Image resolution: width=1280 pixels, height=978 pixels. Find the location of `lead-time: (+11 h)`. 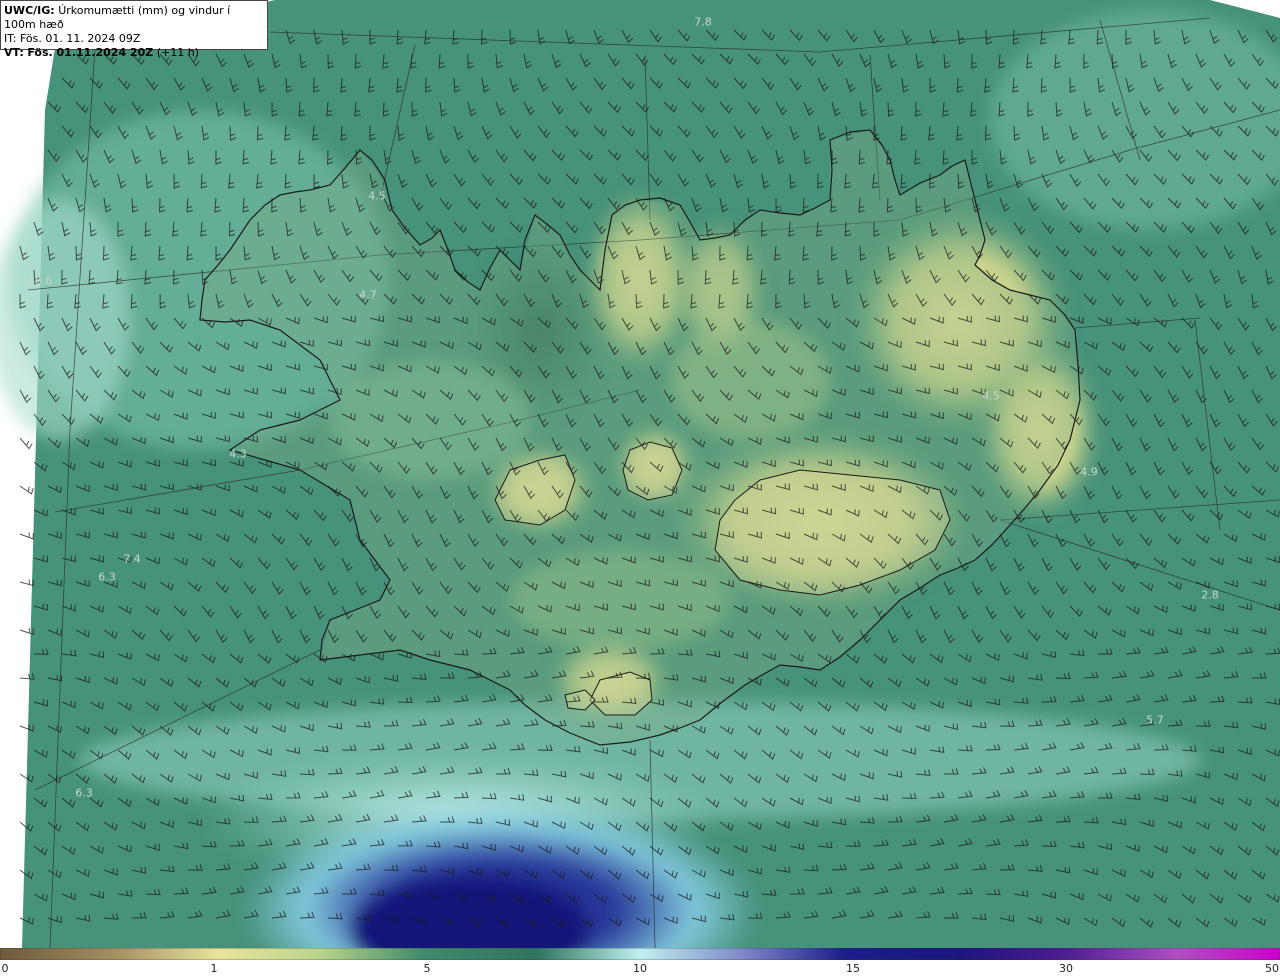

lead-time: (+11 h) is located at coordinates (177, 52).